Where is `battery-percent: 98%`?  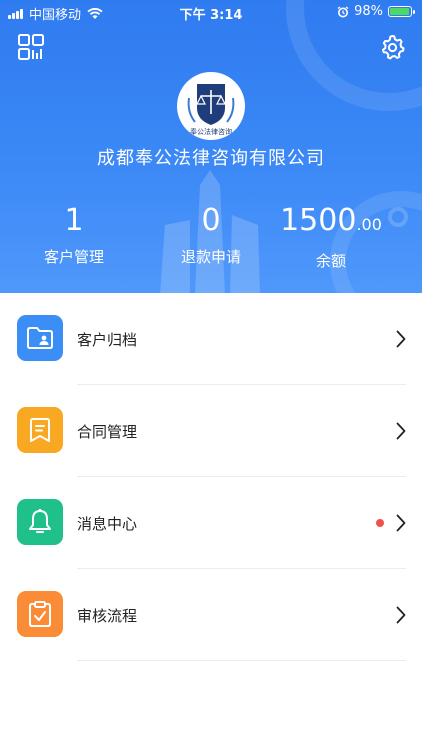 battery-percent: 98% is located at coordinates (368, 11).